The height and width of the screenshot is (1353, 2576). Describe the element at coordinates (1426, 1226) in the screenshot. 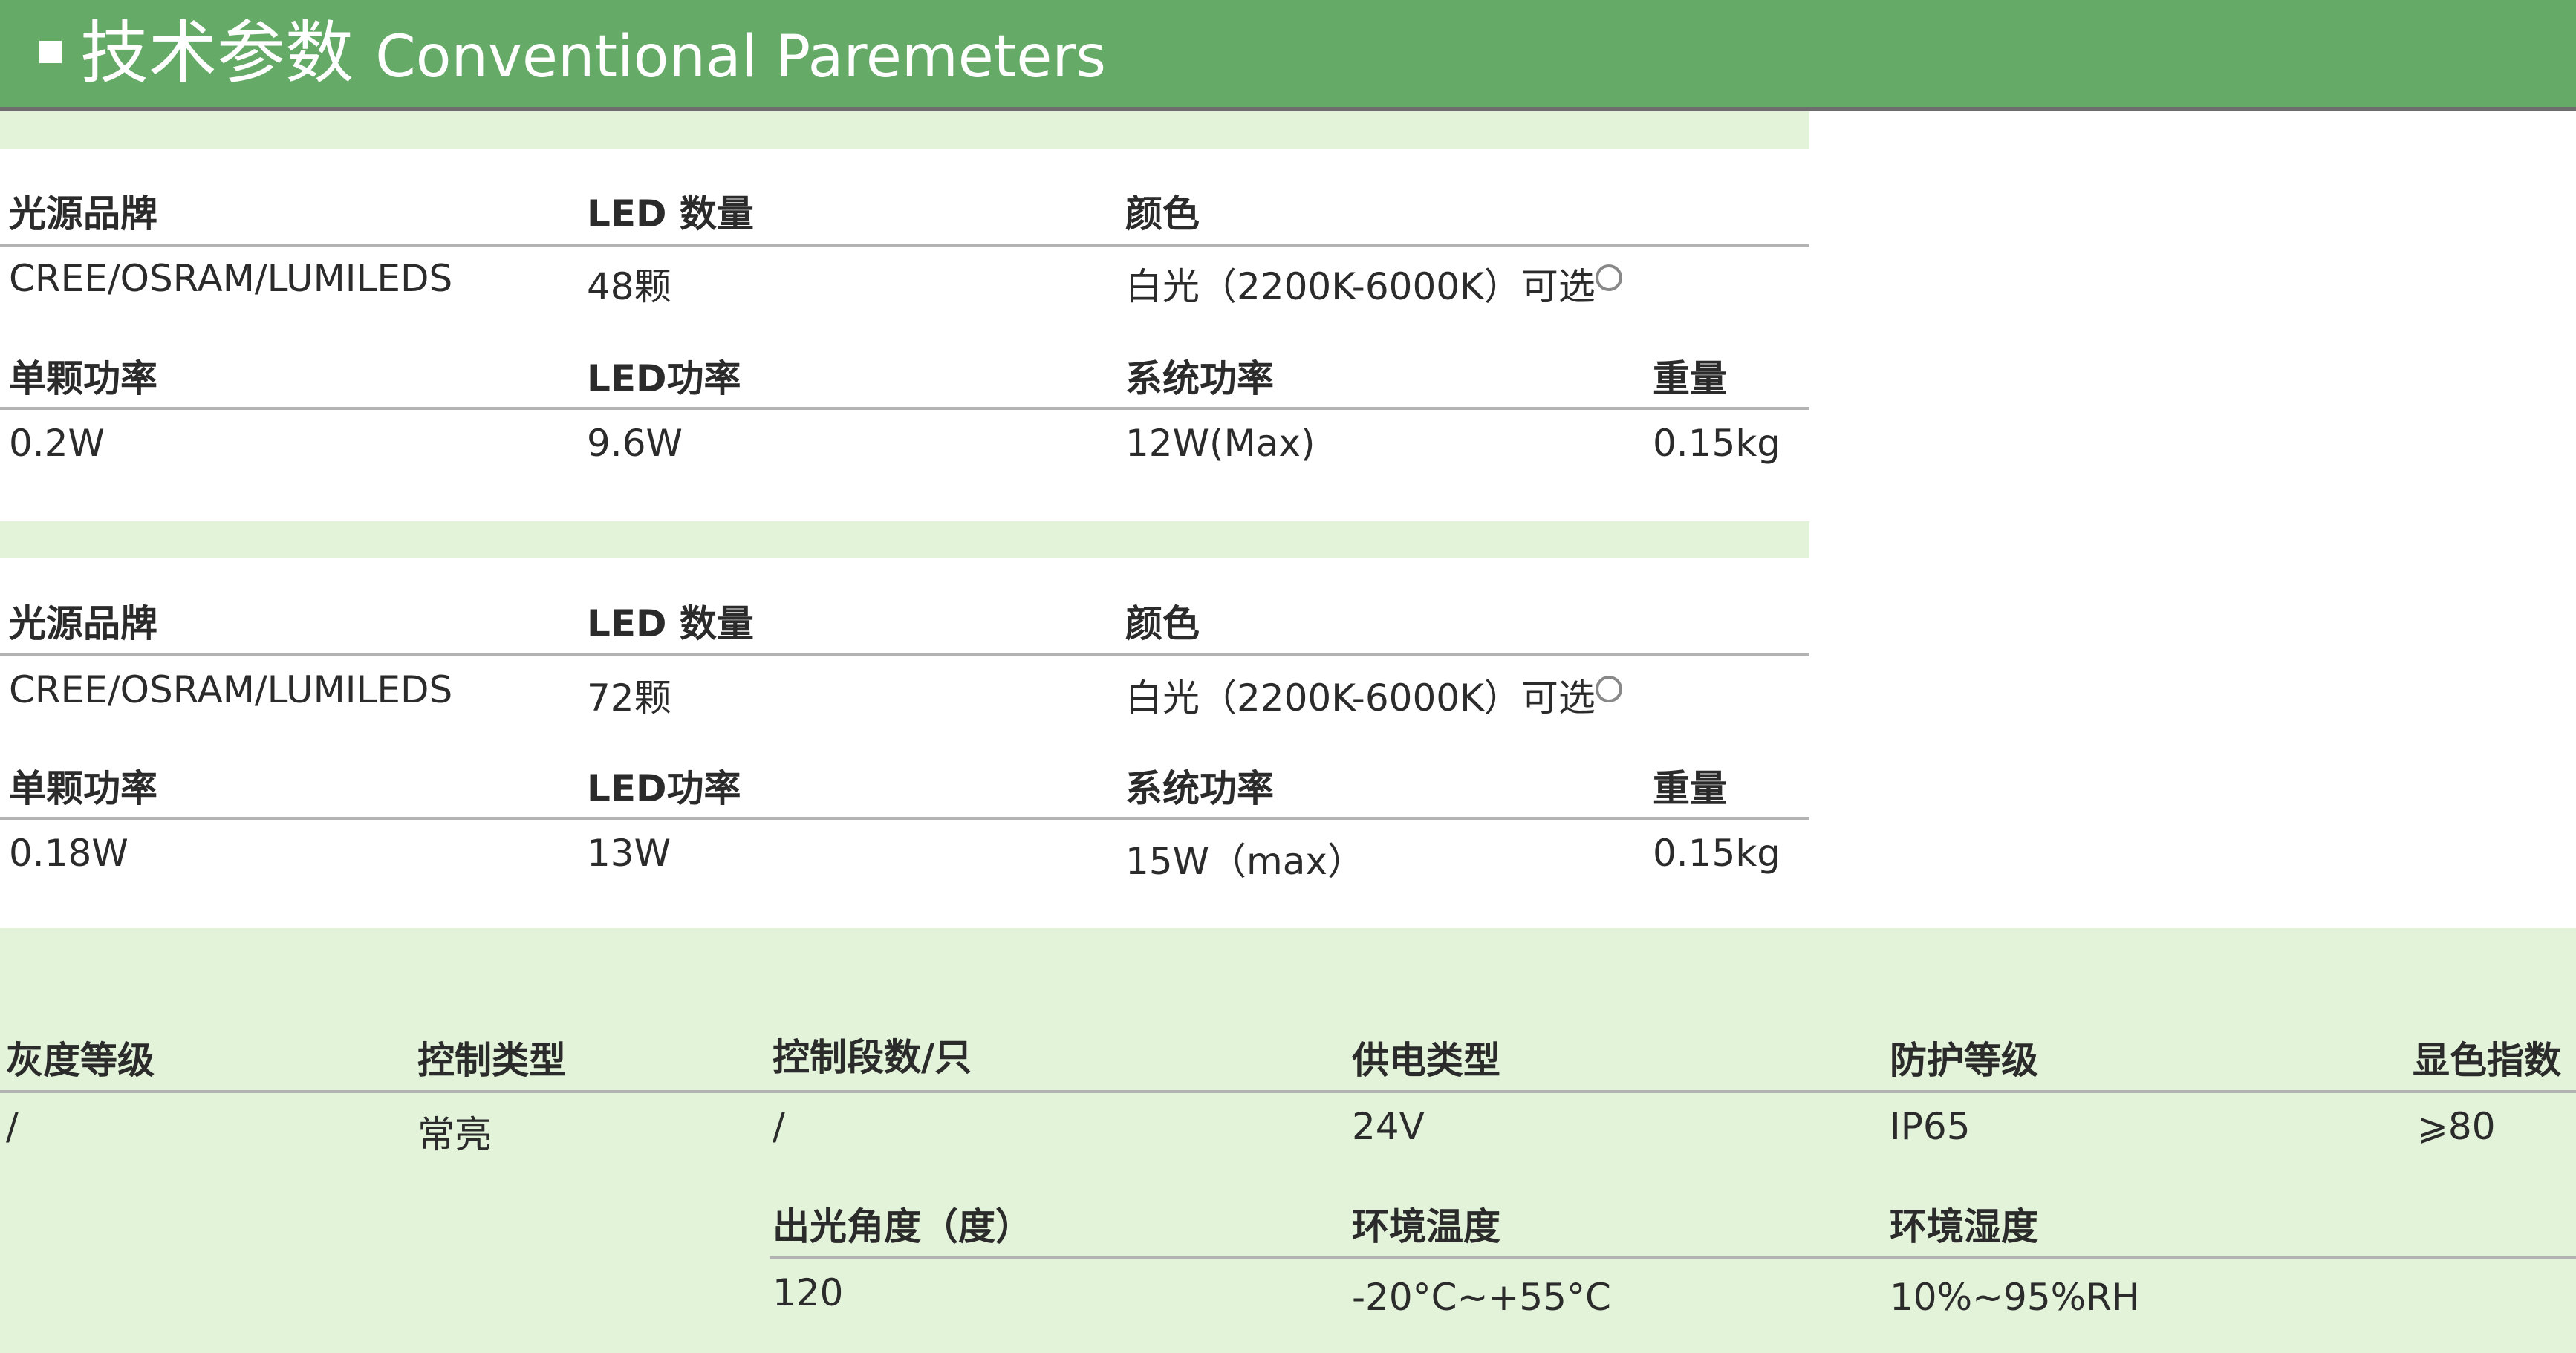

I see `bt-label-ambient-temp: 环境温度` at that location.